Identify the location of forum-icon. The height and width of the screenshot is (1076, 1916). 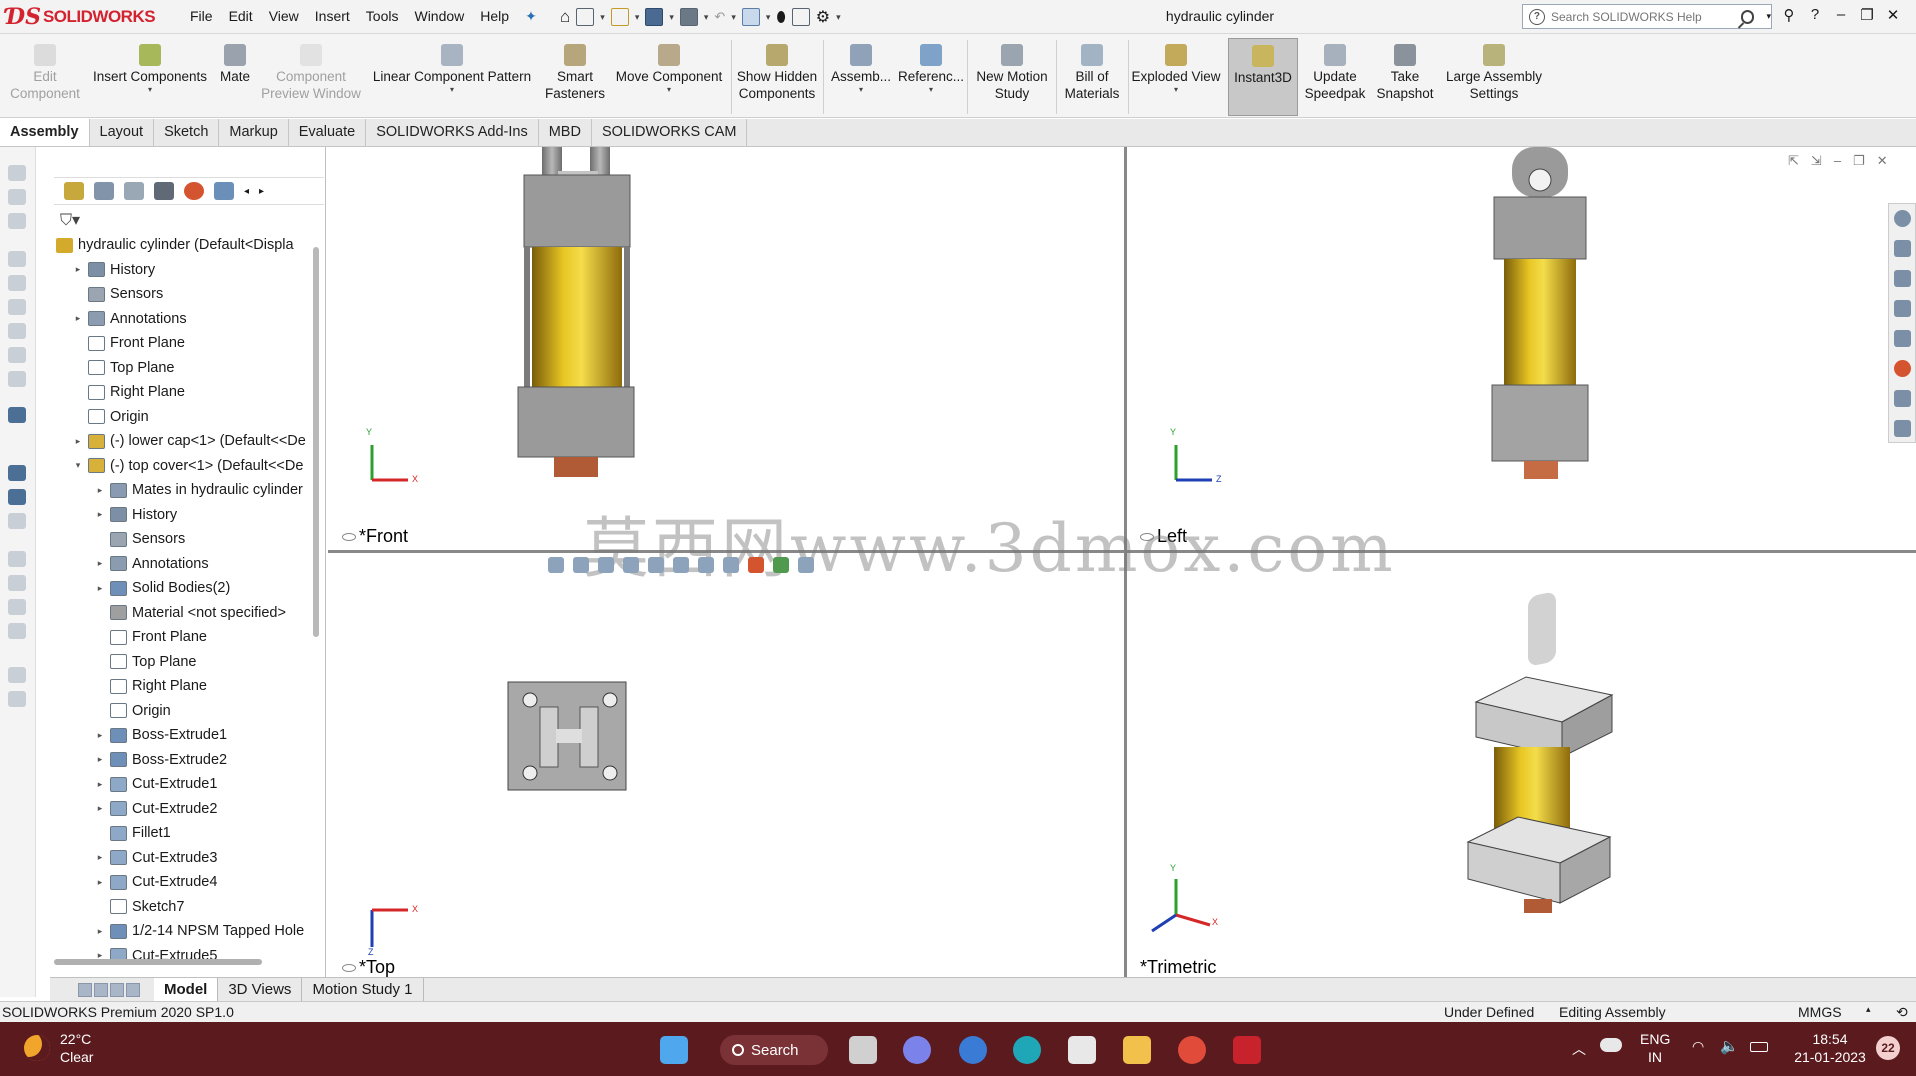
(1902, 428).